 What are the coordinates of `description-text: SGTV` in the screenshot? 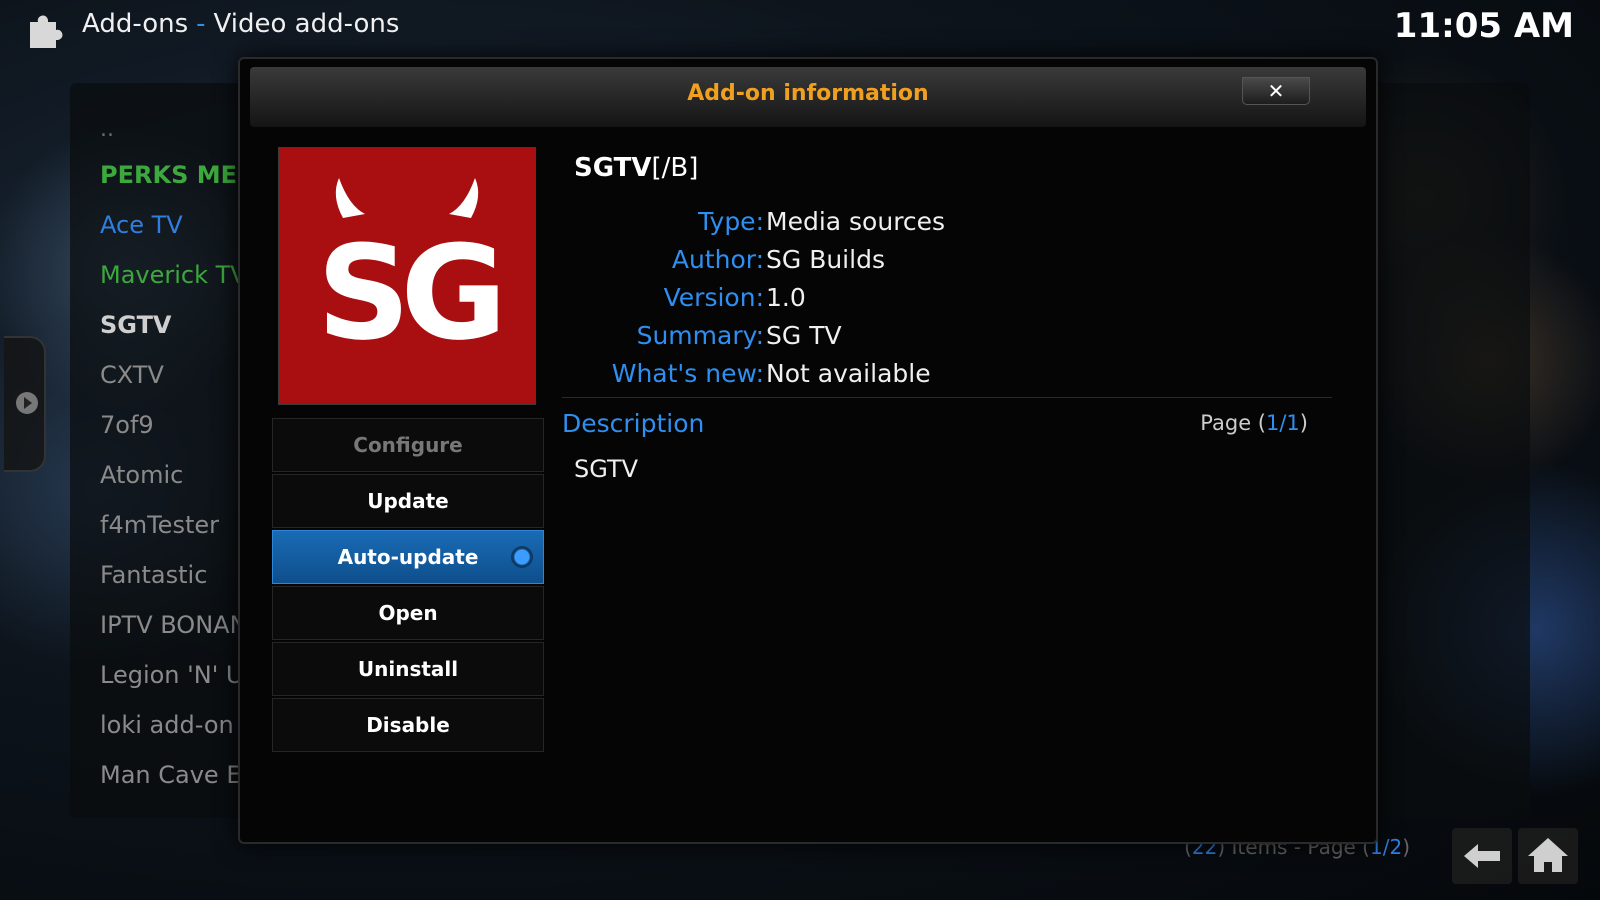 It's located at (606, 469).